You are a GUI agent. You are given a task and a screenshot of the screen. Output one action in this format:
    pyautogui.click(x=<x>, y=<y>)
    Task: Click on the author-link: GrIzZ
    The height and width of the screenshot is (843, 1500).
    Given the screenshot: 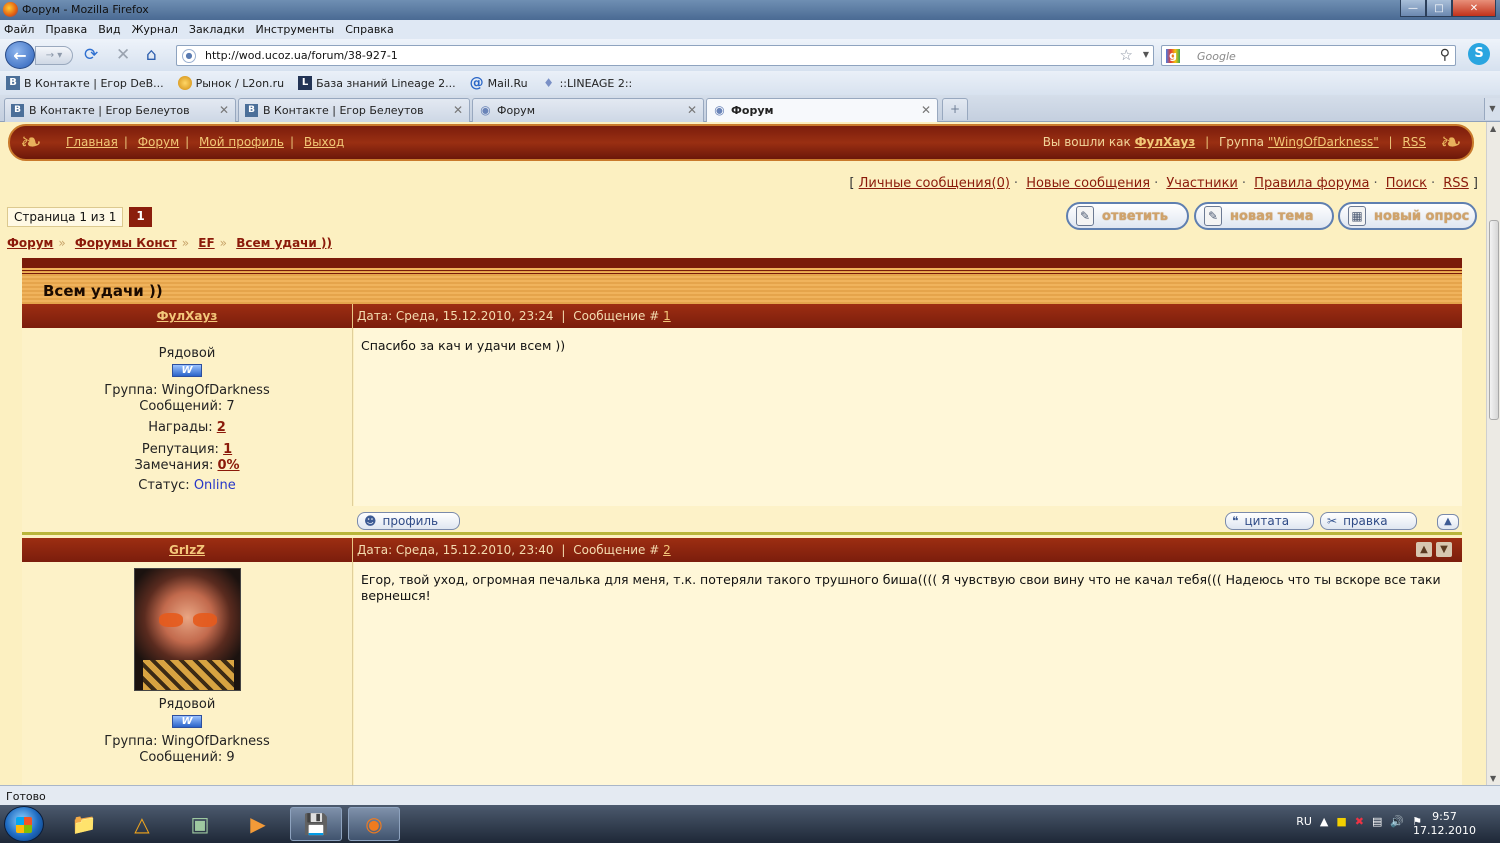 What is the action you would take?
    pyautogui.click(x=187, y=550)
    